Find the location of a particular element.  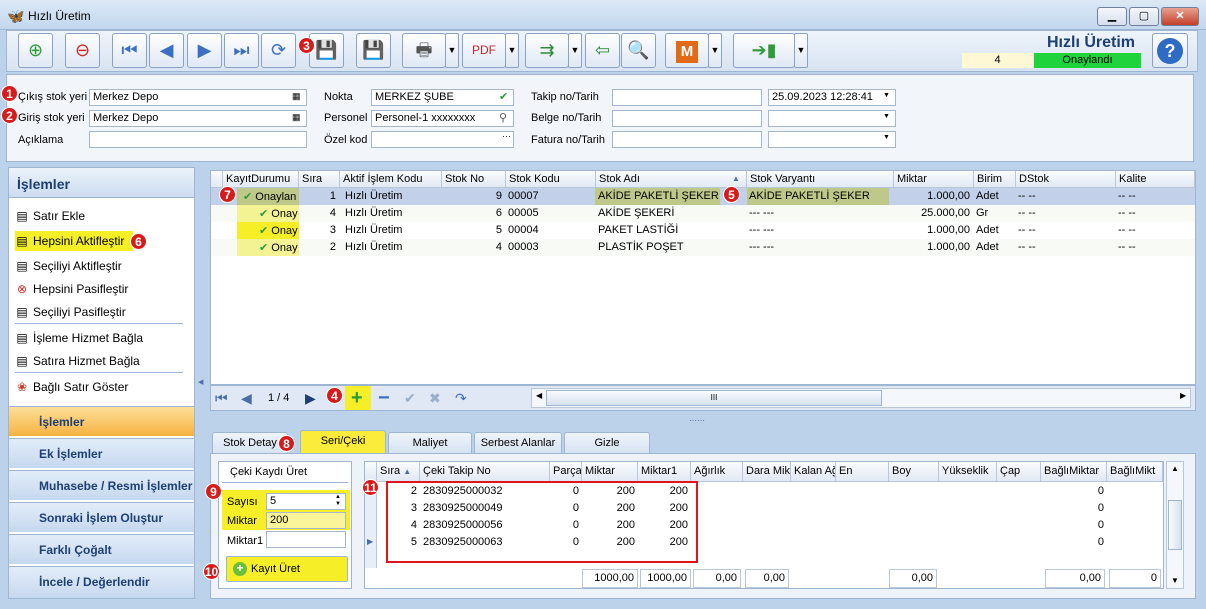

ozelkod-input is located at coordinates (442, 139).